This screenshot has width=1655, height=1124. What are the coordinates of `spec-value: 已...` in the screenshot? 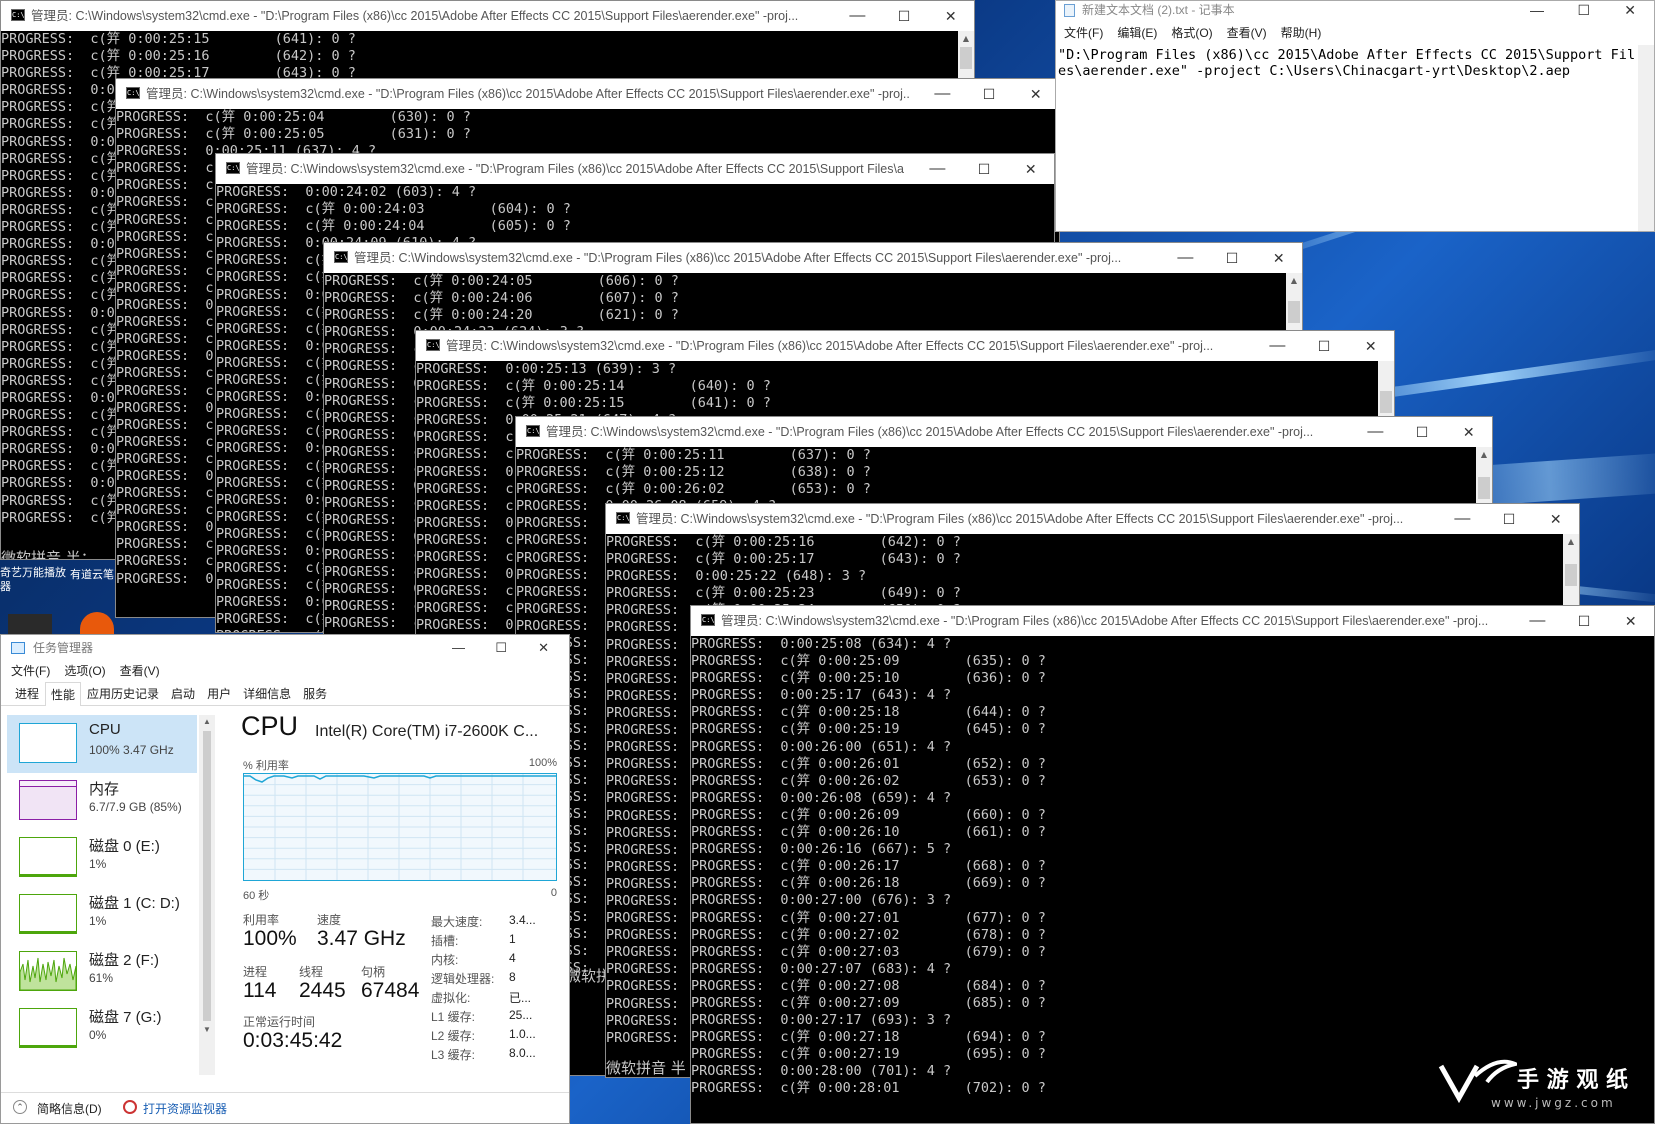 It's located at (520, 998).